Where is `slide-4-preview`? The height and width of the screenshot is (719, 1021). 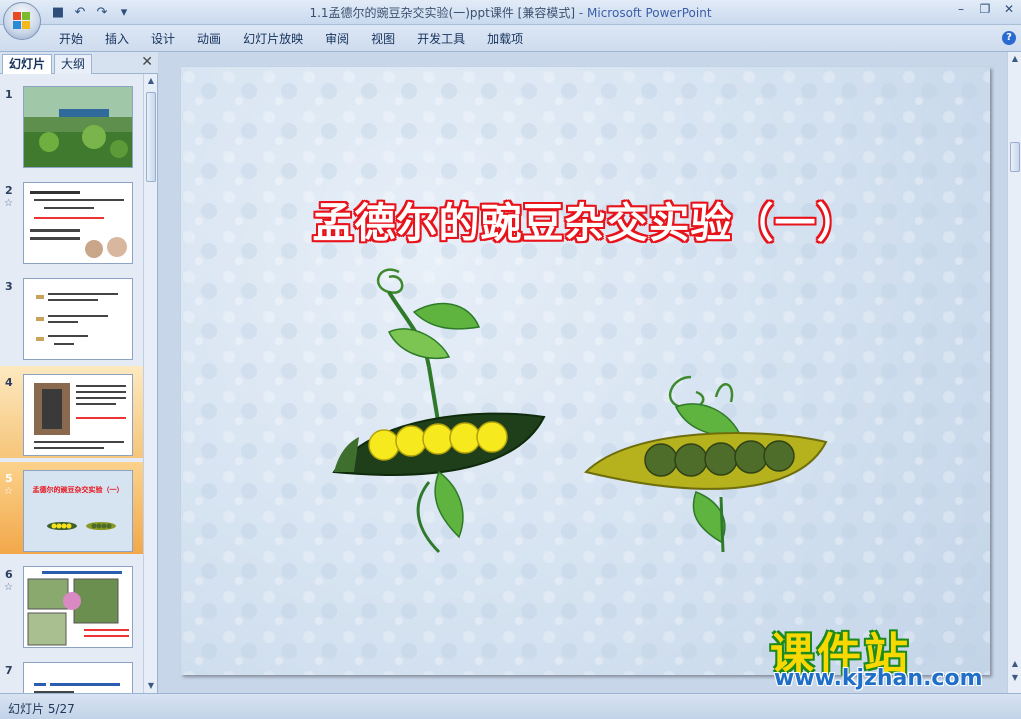
slide-4-preview is located at coordinates (78, 415).